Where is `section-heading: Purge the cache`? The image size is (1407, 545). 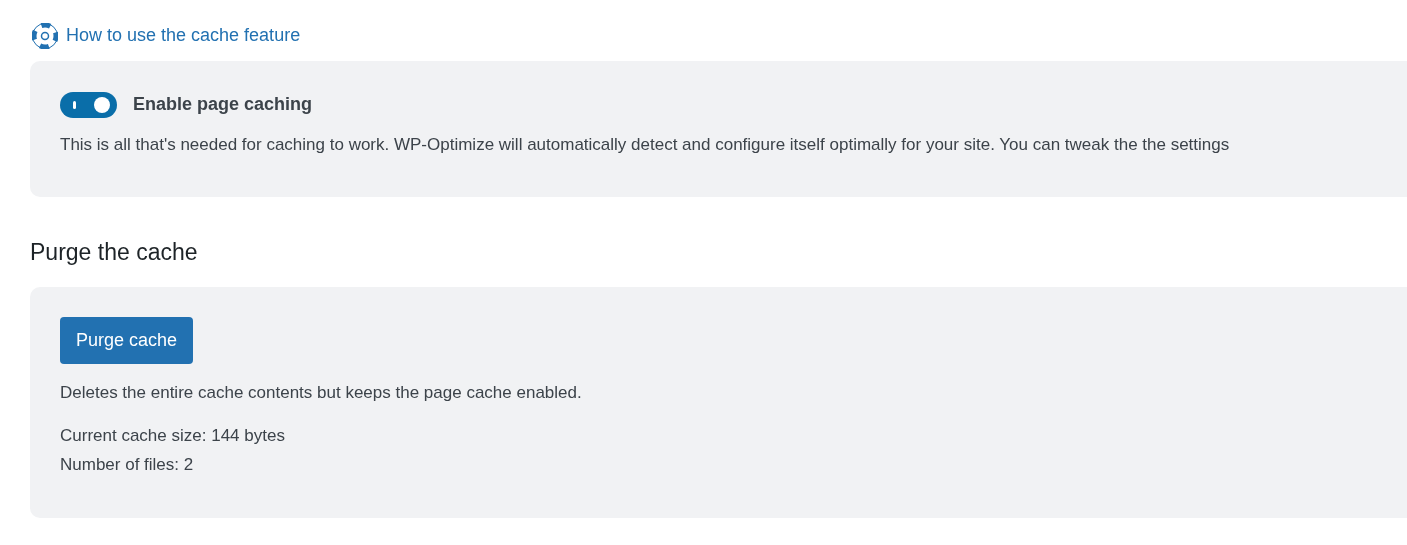 section-heading: Purge the cache is located at coordinates (114, 253).